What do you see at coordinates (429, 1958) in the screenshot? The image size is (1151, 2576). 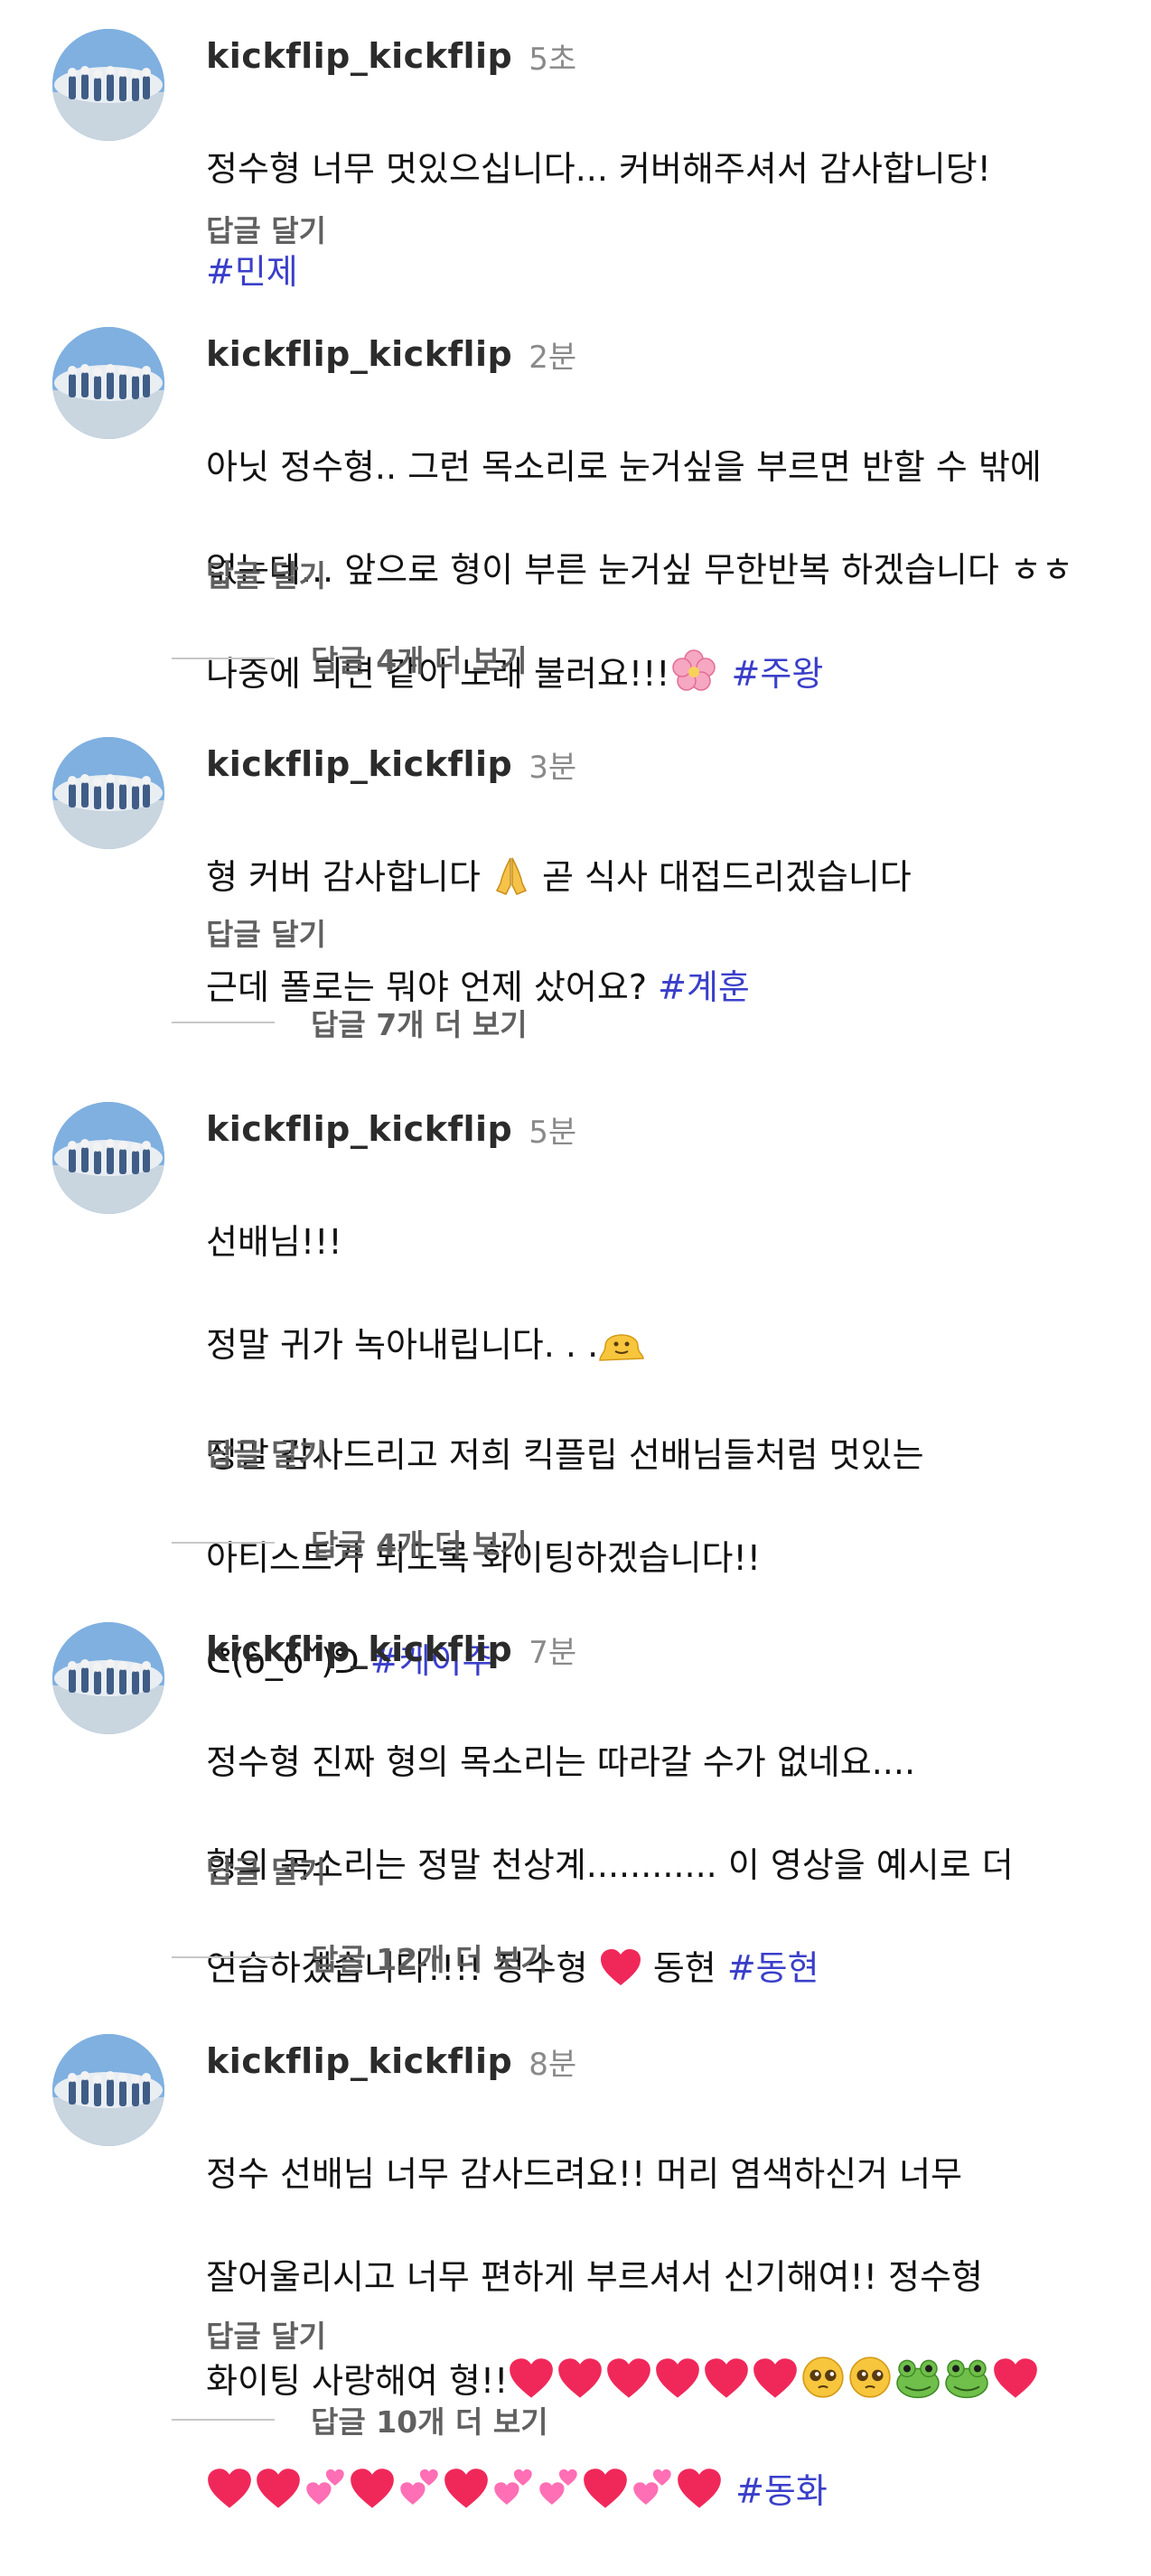 I see `view-more-replies-label: 답글 12개 더 보기` at bounding box center [429, 1958].